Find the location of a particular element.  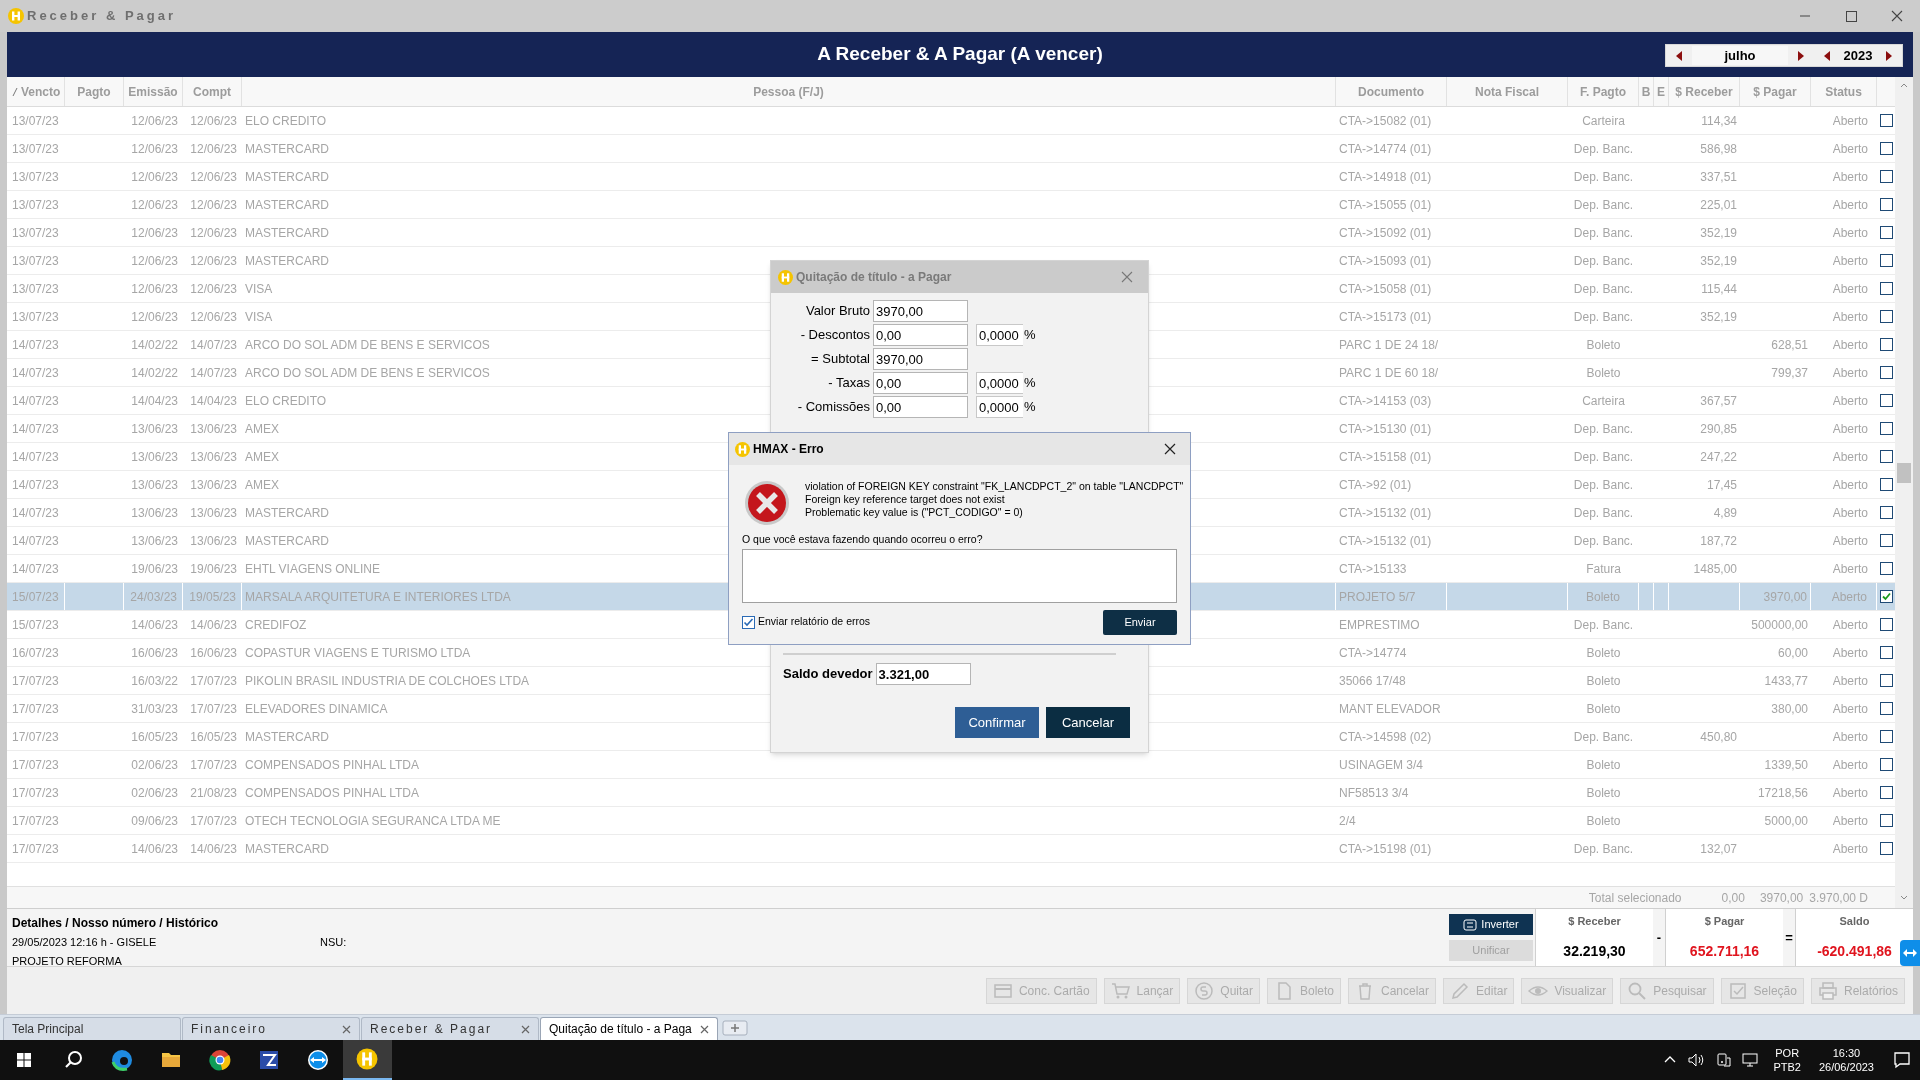

tab: Tela Principal is located at coordinates (92, 1028).